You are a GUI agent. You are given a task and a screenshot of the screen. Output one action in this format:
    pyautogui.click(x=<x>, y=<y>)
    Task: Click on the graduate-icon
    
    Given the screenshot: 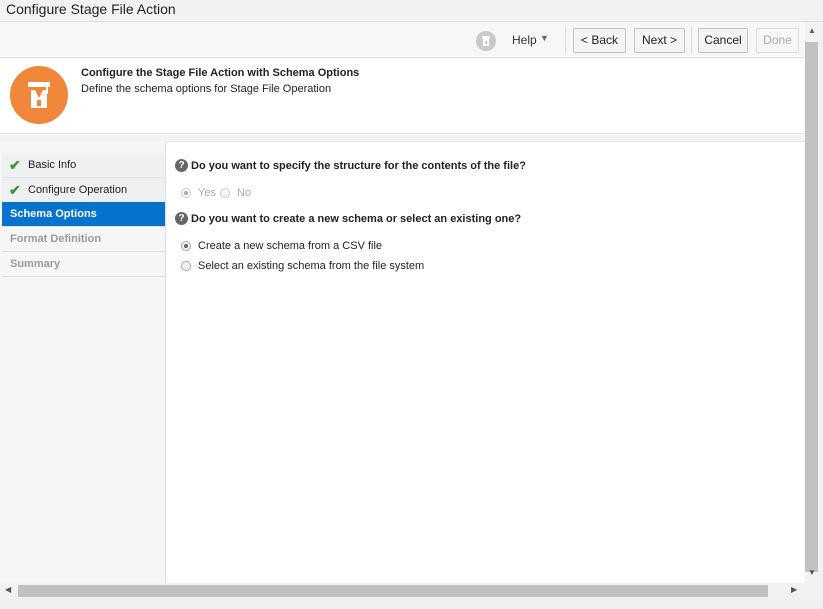 What is the action you would take?
    pyautogui.click(x=39, y=95)
    